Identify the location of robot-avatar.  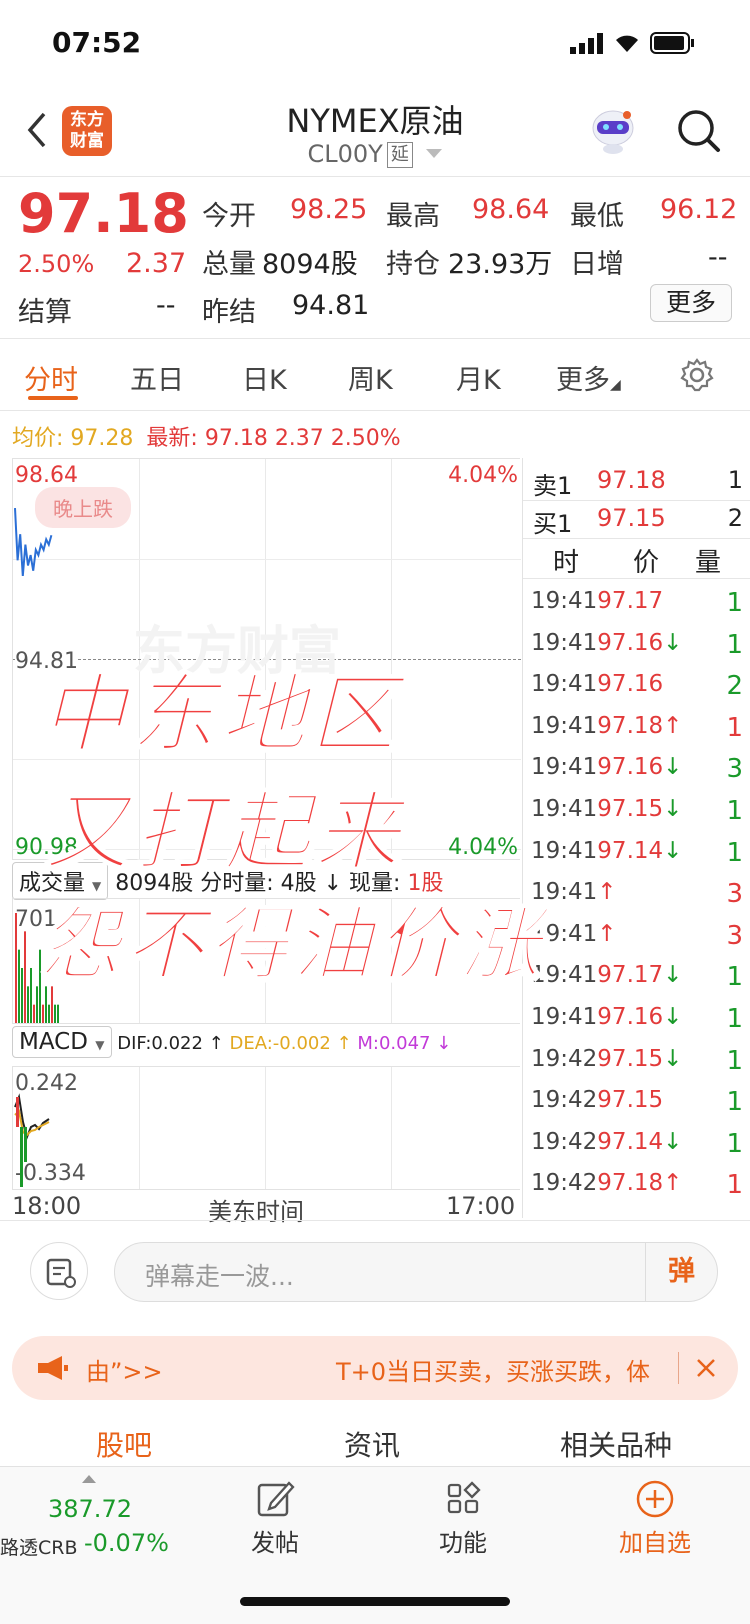
(613, 131).